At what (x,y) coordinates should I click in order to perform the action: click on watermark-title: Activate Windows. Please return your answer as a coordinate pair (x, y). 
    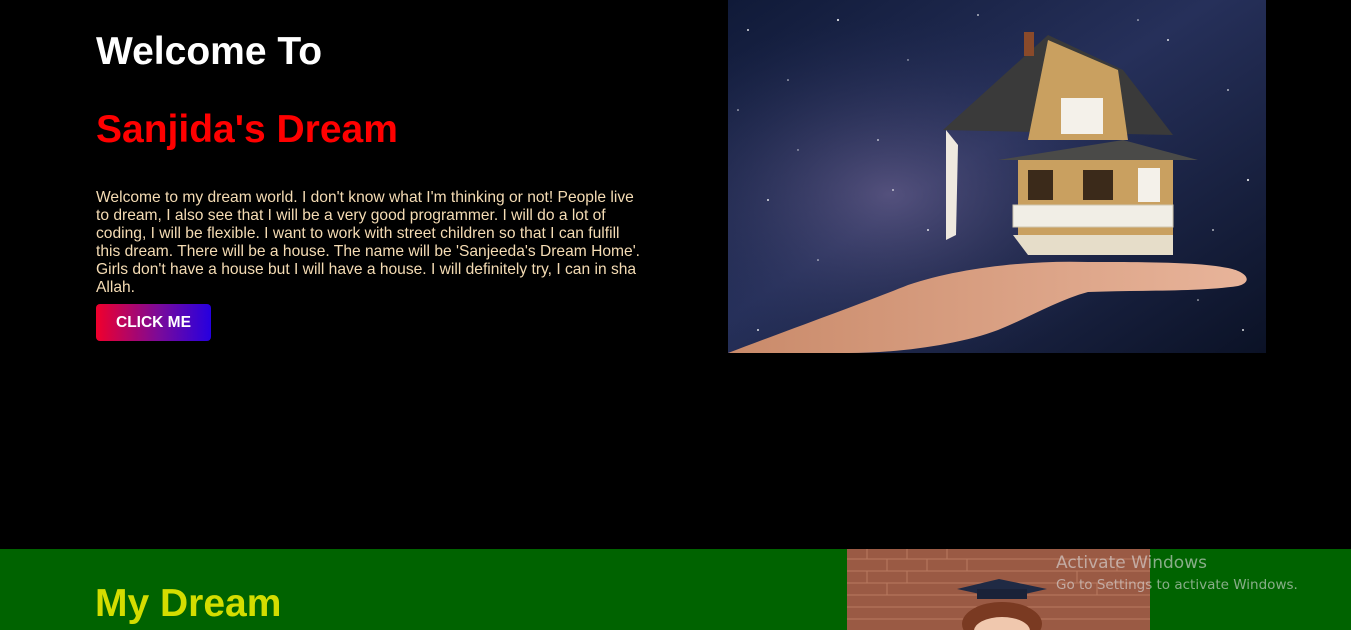
    Looking at the image, I should click on (1131, 563).